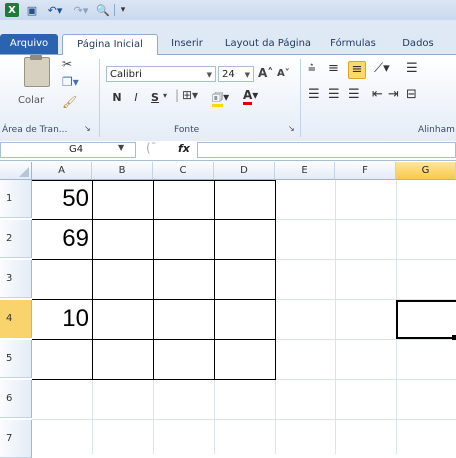 The image size is (456, 458). Describe the element at coordinates (55, 10) in the screenshot. I see `undo-icon: ↶▾` at that location.